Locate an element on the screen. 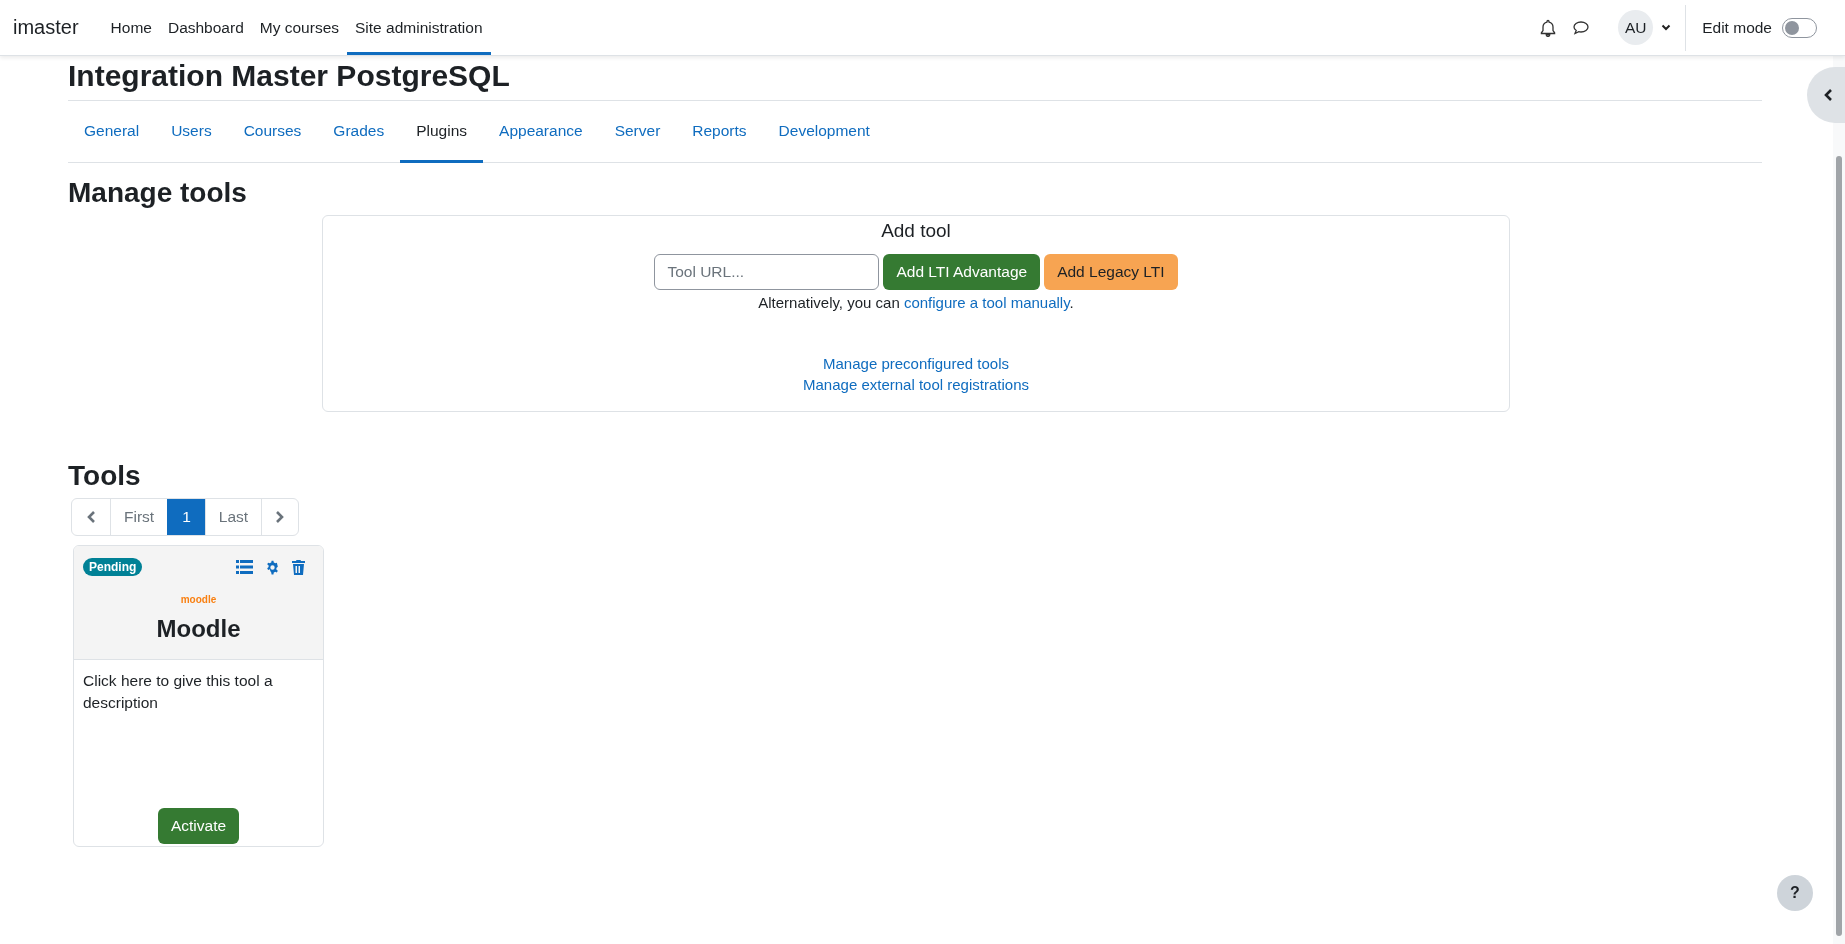 This screenshot has height=944, width=1845. list-icon is located at coordinates (244, 567).